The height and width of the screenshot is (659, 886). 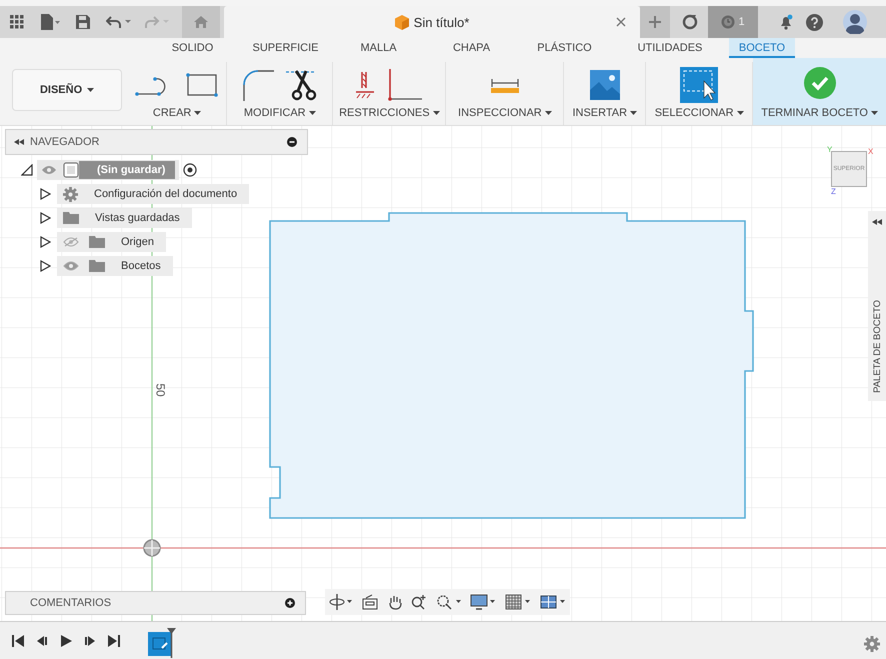 What do you see at coordinates (90, 641) in the screenshot?
I see `step-forward-icon` at bounding box center [90, 641].